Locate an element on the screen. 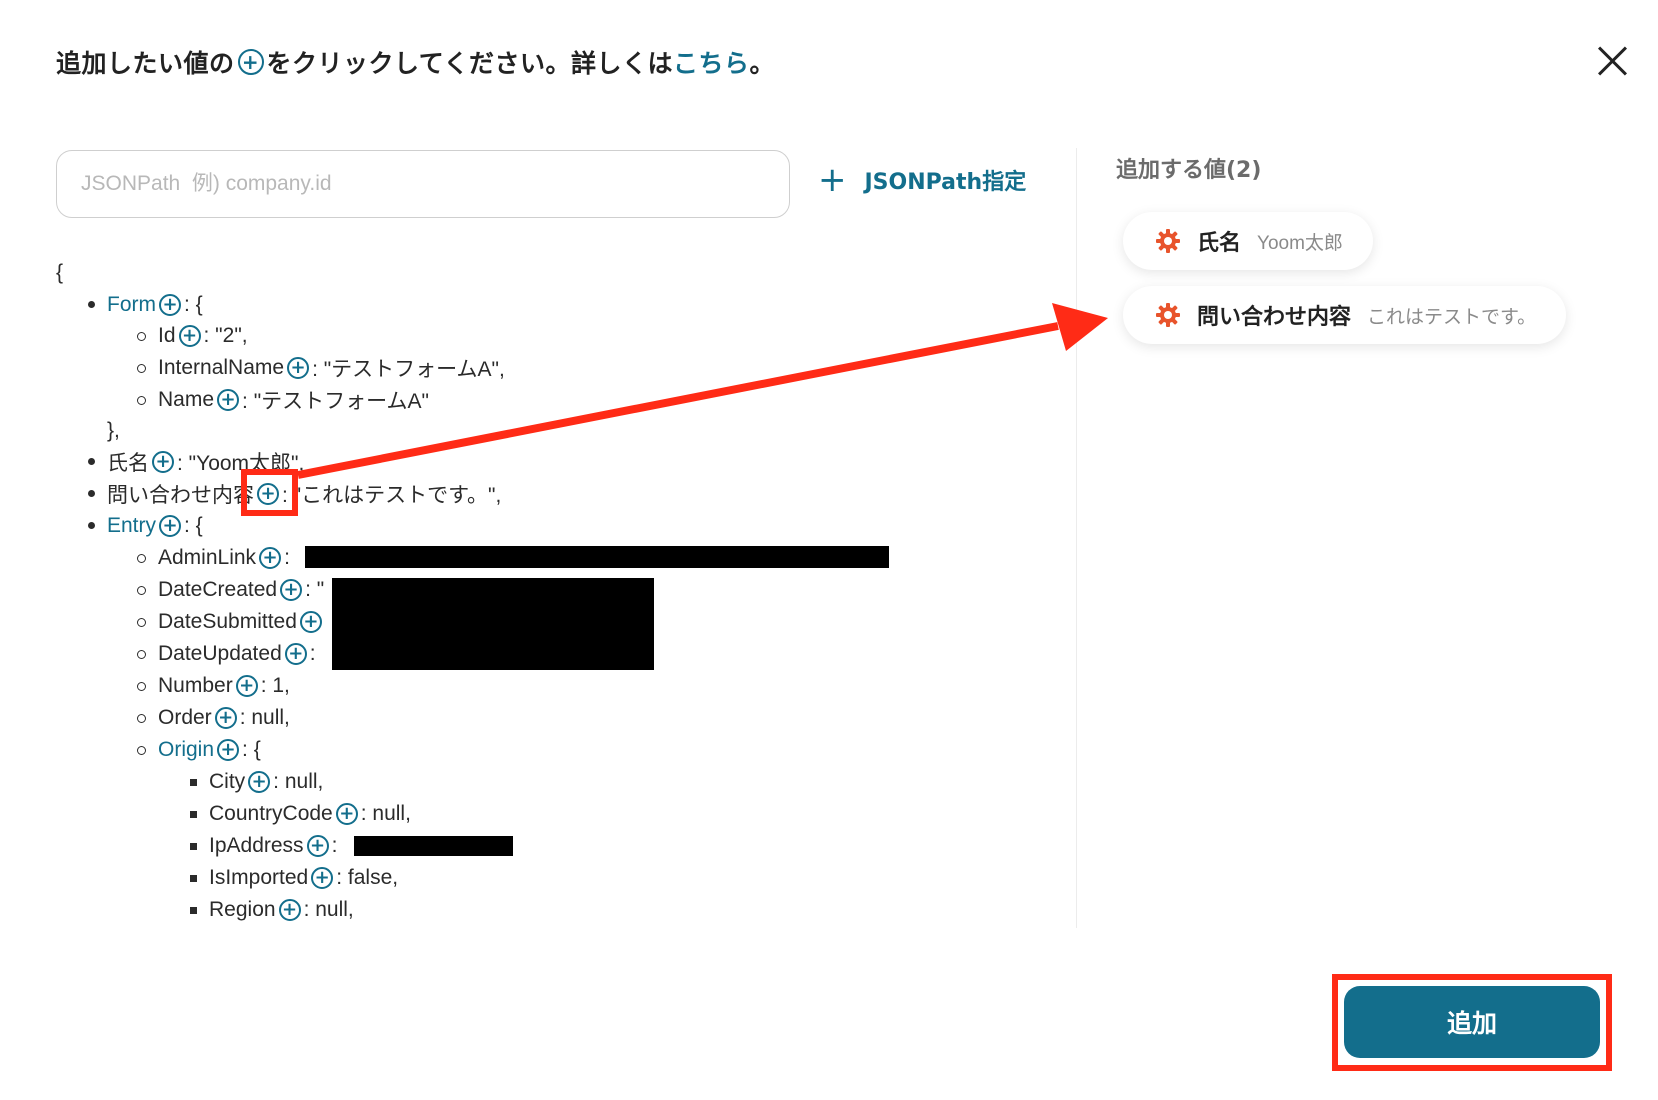 The image size is (1658, 1100). selected-chip: 氏名 Yoom太郎 is located at coordinates (1248, 241).